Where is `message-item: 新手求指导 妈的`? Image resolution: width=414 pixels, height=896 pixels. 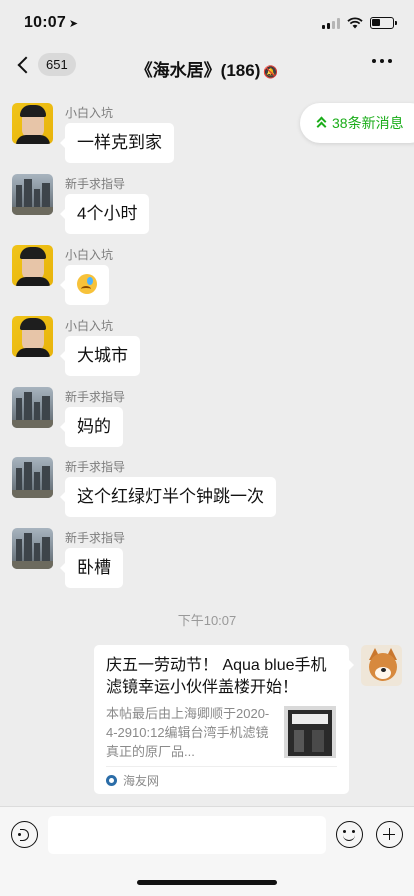
message-item: 新手求指导 妈的 is located at coordinates (68, 417).